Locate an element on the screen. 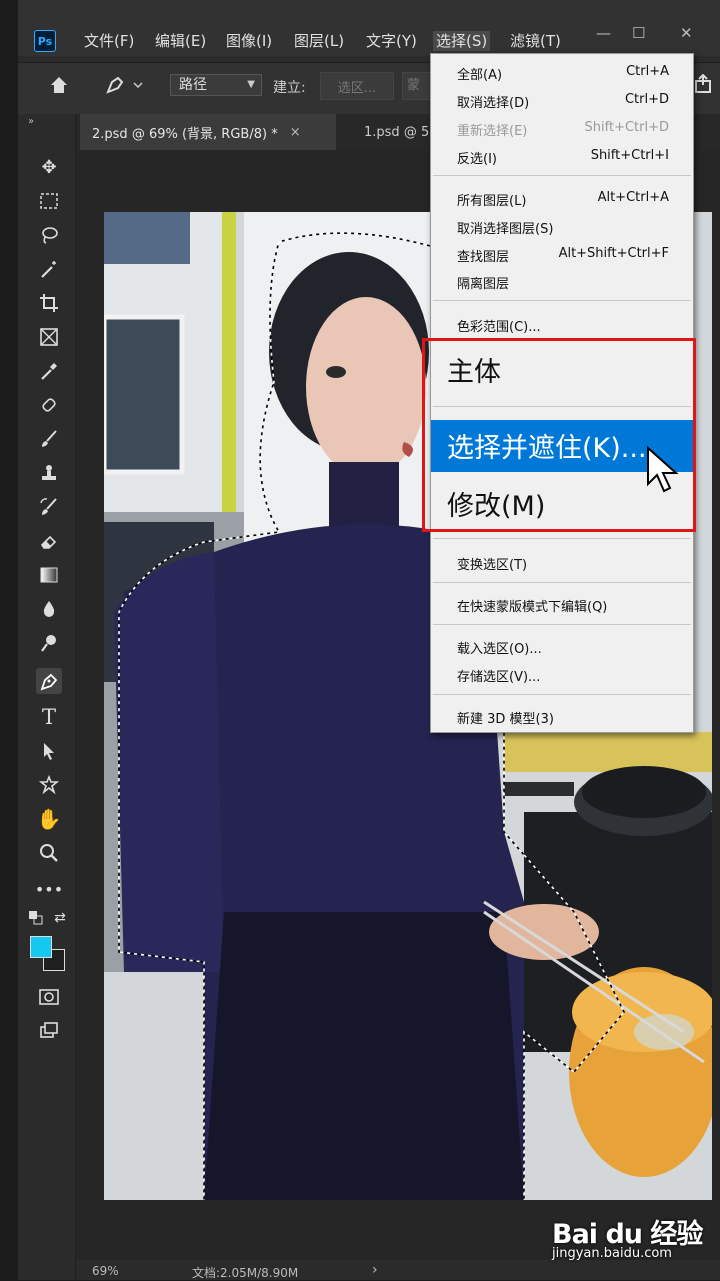  menu-type: 文字(Y) is located at coordinates (391, 41).